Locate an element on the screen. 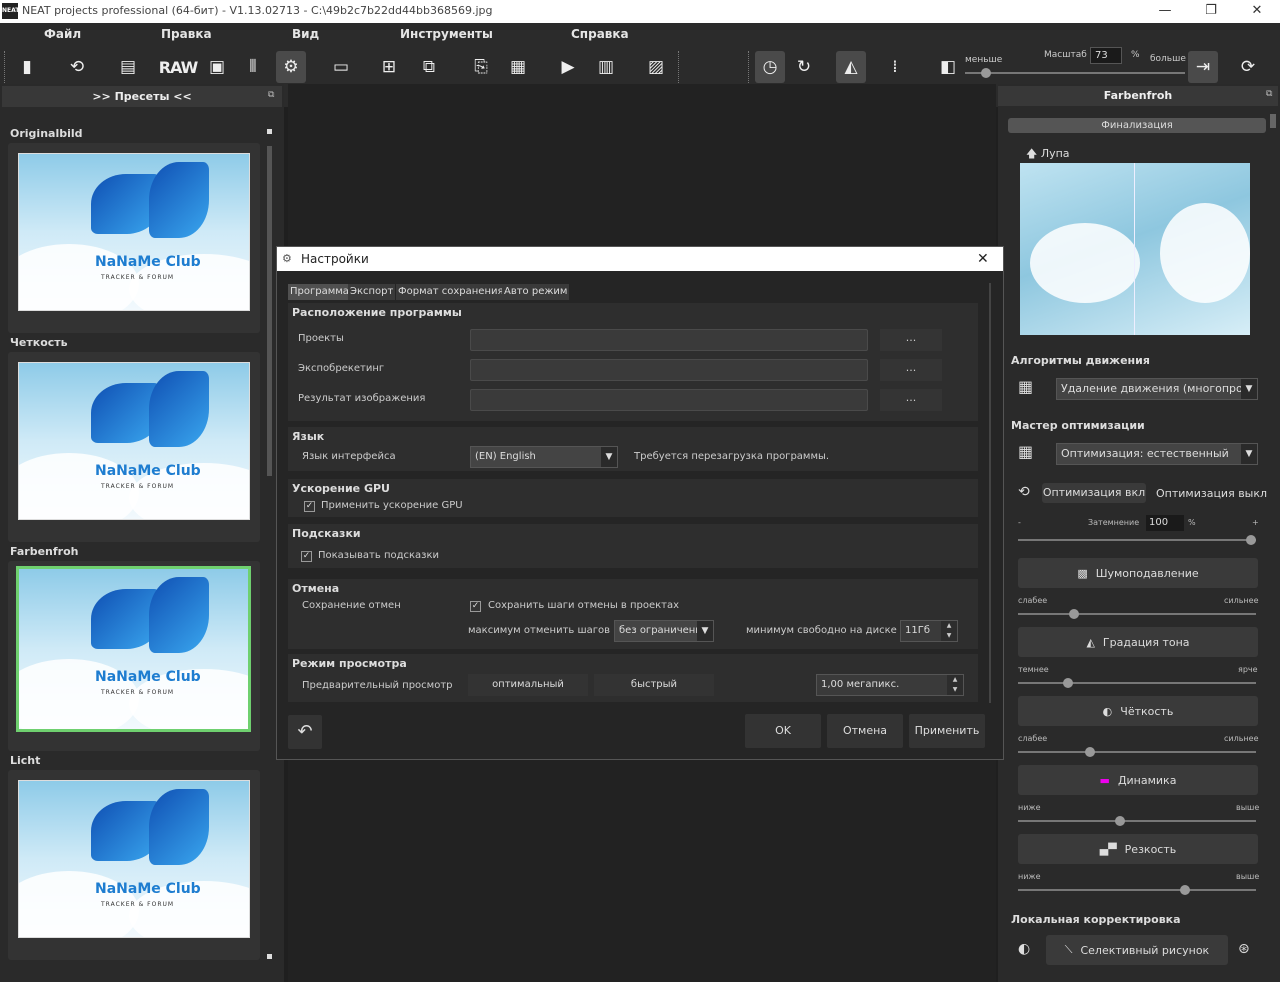 The width and height of the screenshot is (1280, 982). preset-card-farbenfroh: NaNaMe Club TRACKER & FORUM is located at coordinates (134, 656).